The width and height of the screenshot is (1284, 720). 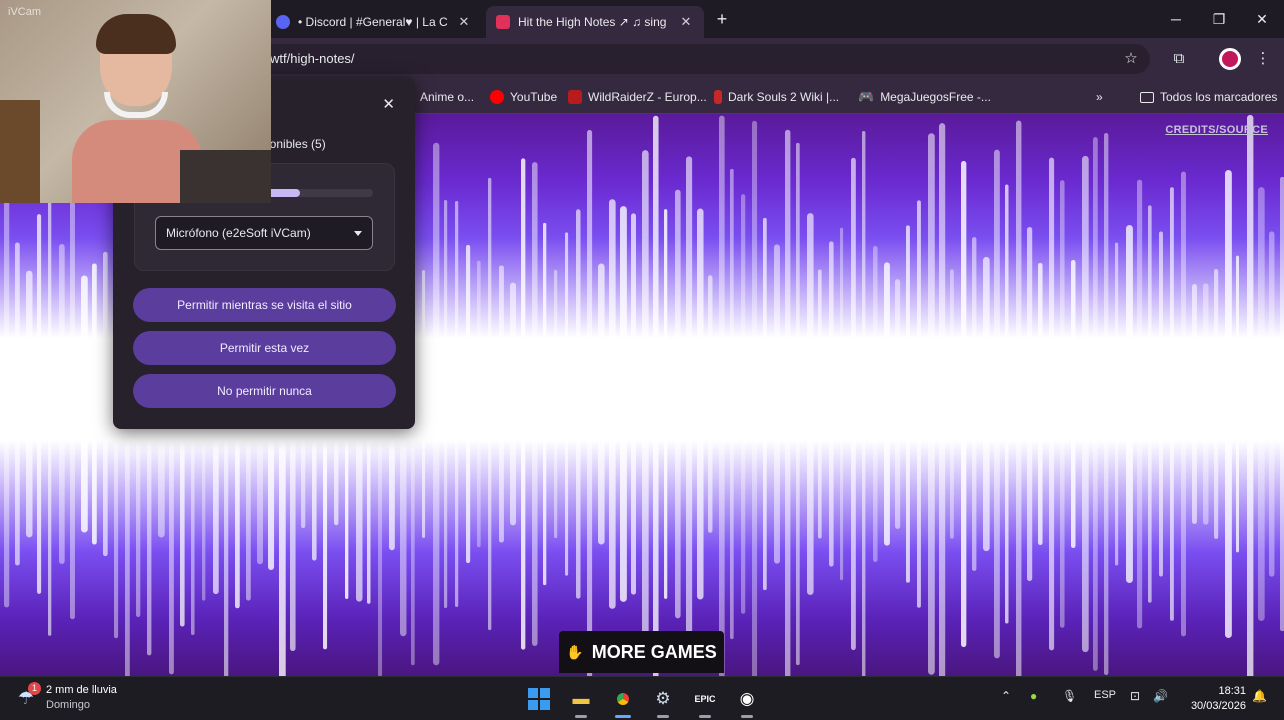 What do you see at coordinates (1147, 97) in the screenshot?
I see `folder-icon` at bounding box center [1147, 97].